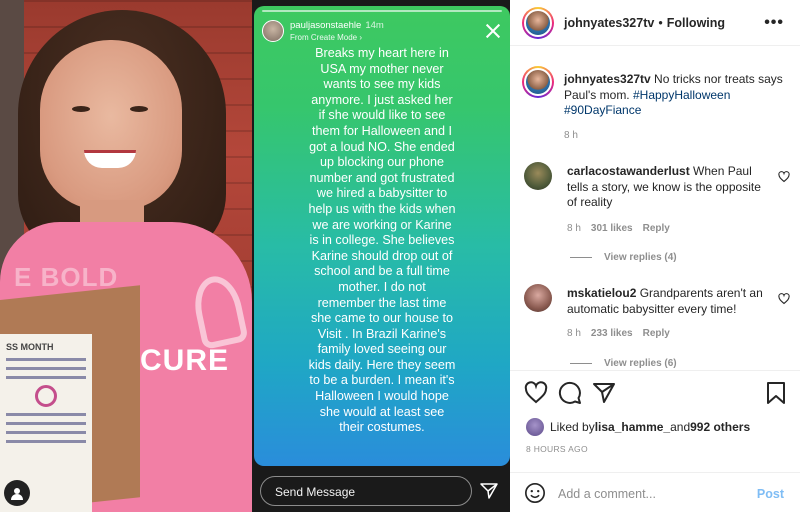 The height and width of the screenshot is (512, 800). What do you see at coordinates (17, 493) in the screenshot?
I see `user-tag-icon` at bounding box center [17, 493].